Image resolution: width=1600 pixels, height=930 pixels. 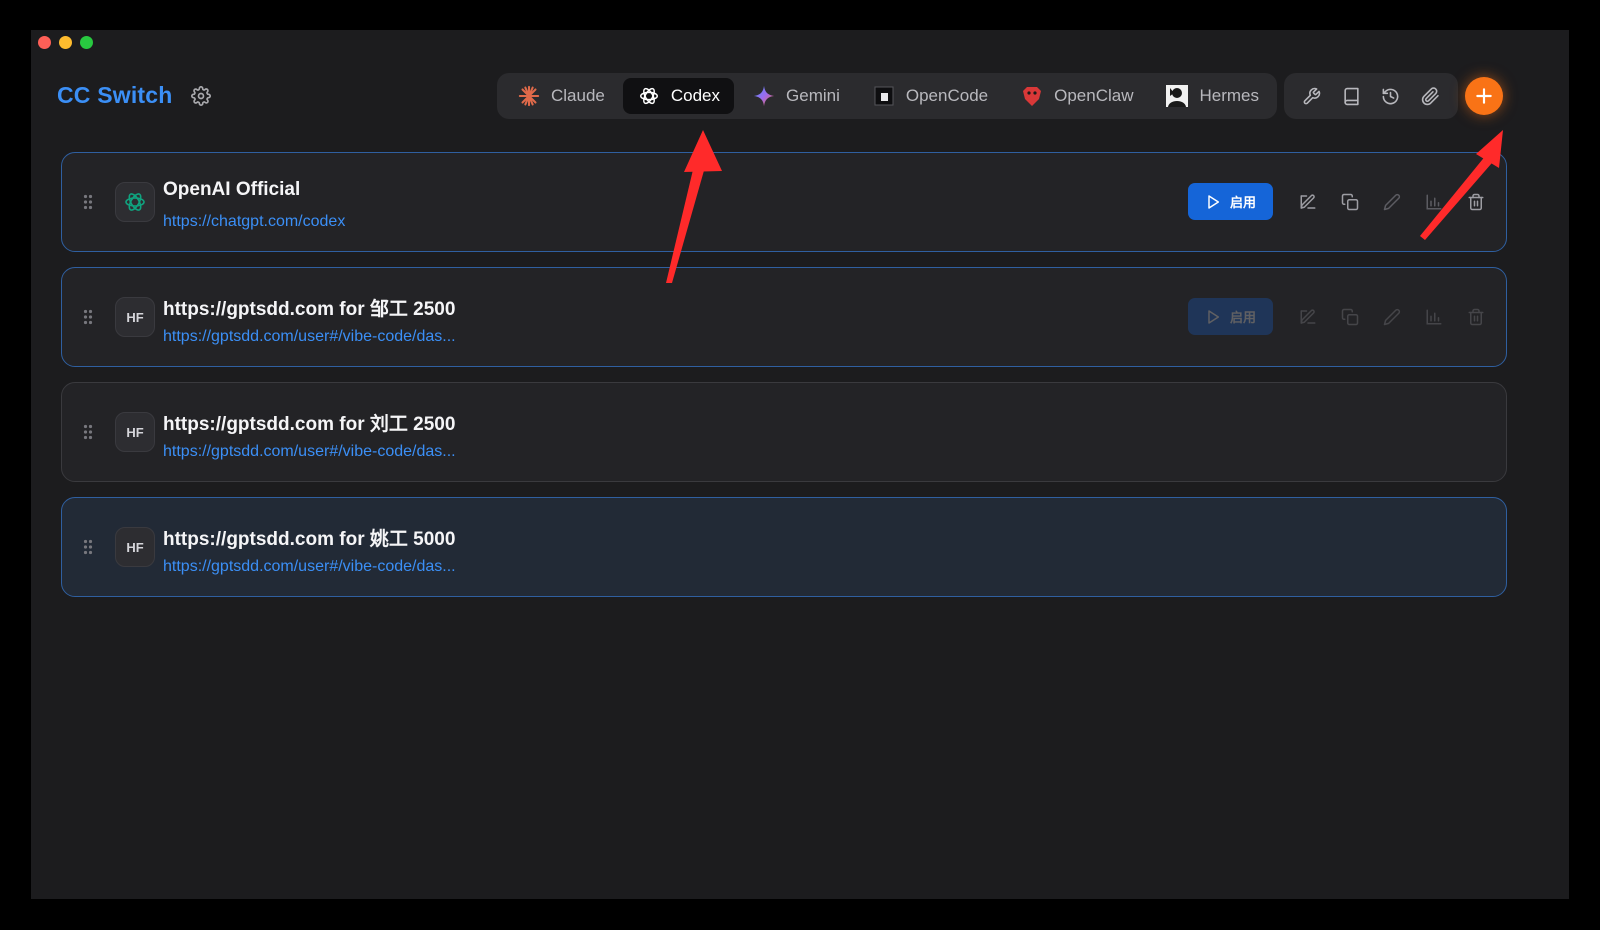 What do you see at coordinates (947, 95) in the screenshot?
I see `tab-label: OpenCode` at bounding box center [947, 95].